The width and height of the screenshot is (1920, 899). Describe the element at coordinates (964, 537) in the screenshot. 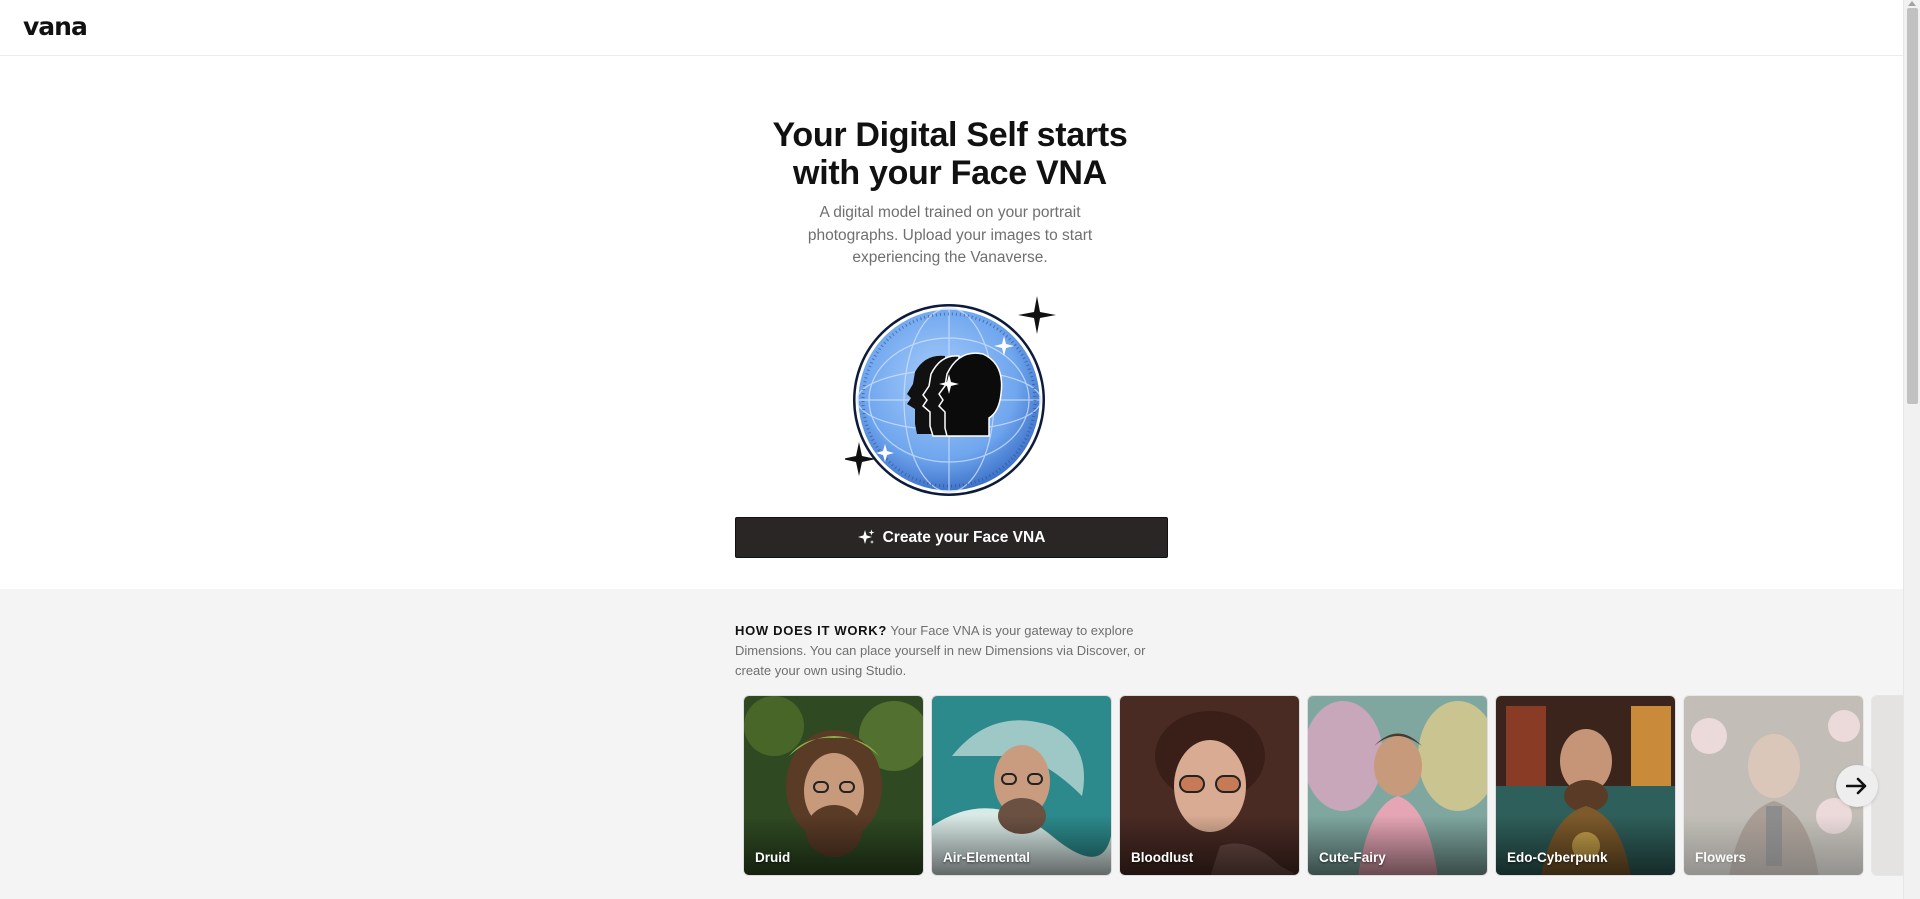

I see `create-face-vna-label: Create your Face VNA` at that location.